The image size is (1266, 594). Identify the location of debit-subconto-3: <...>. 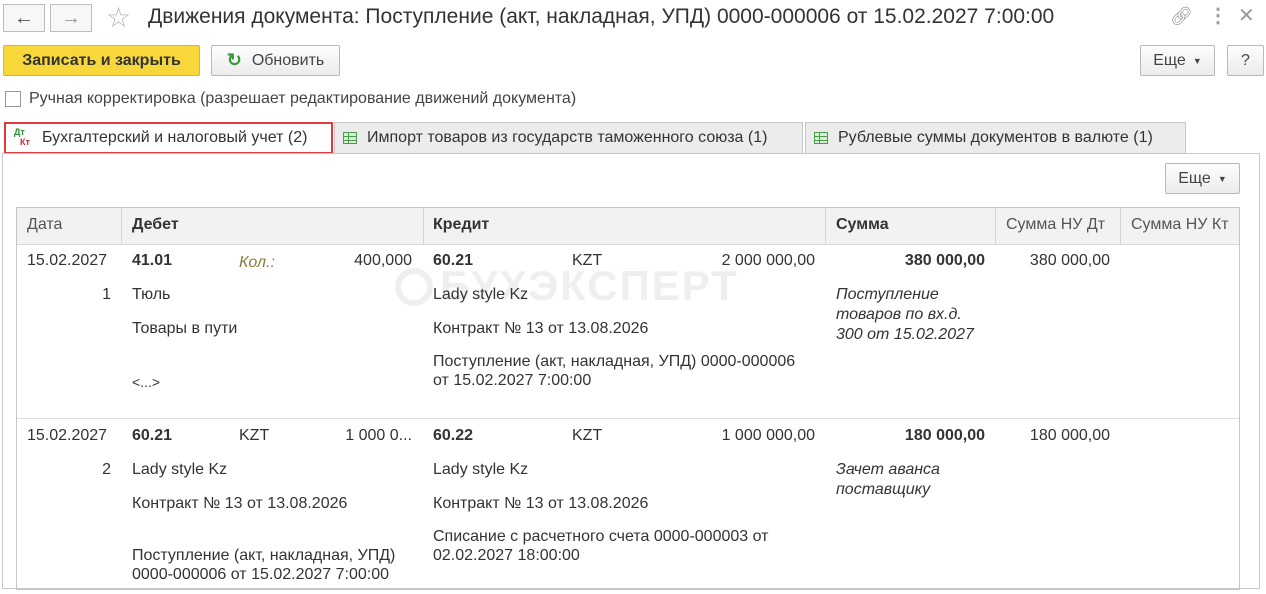
(146, 382).